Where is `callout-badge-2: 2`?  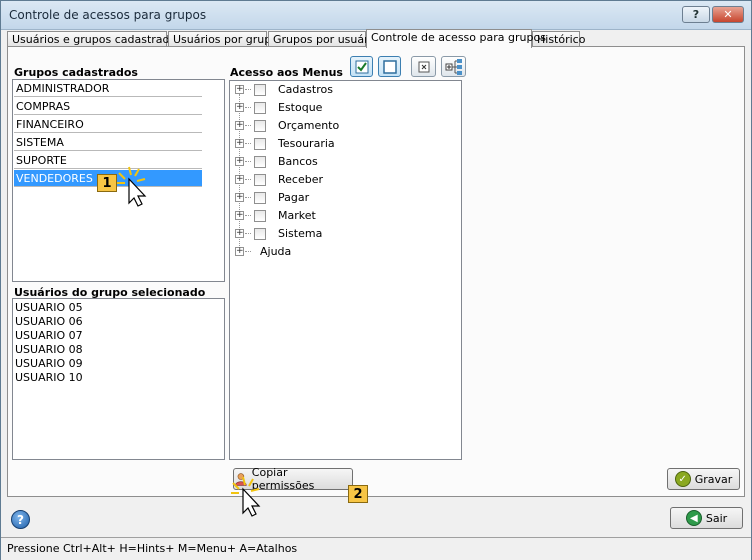
callout-badge-2: 2 is located at coordinates (358, 494).